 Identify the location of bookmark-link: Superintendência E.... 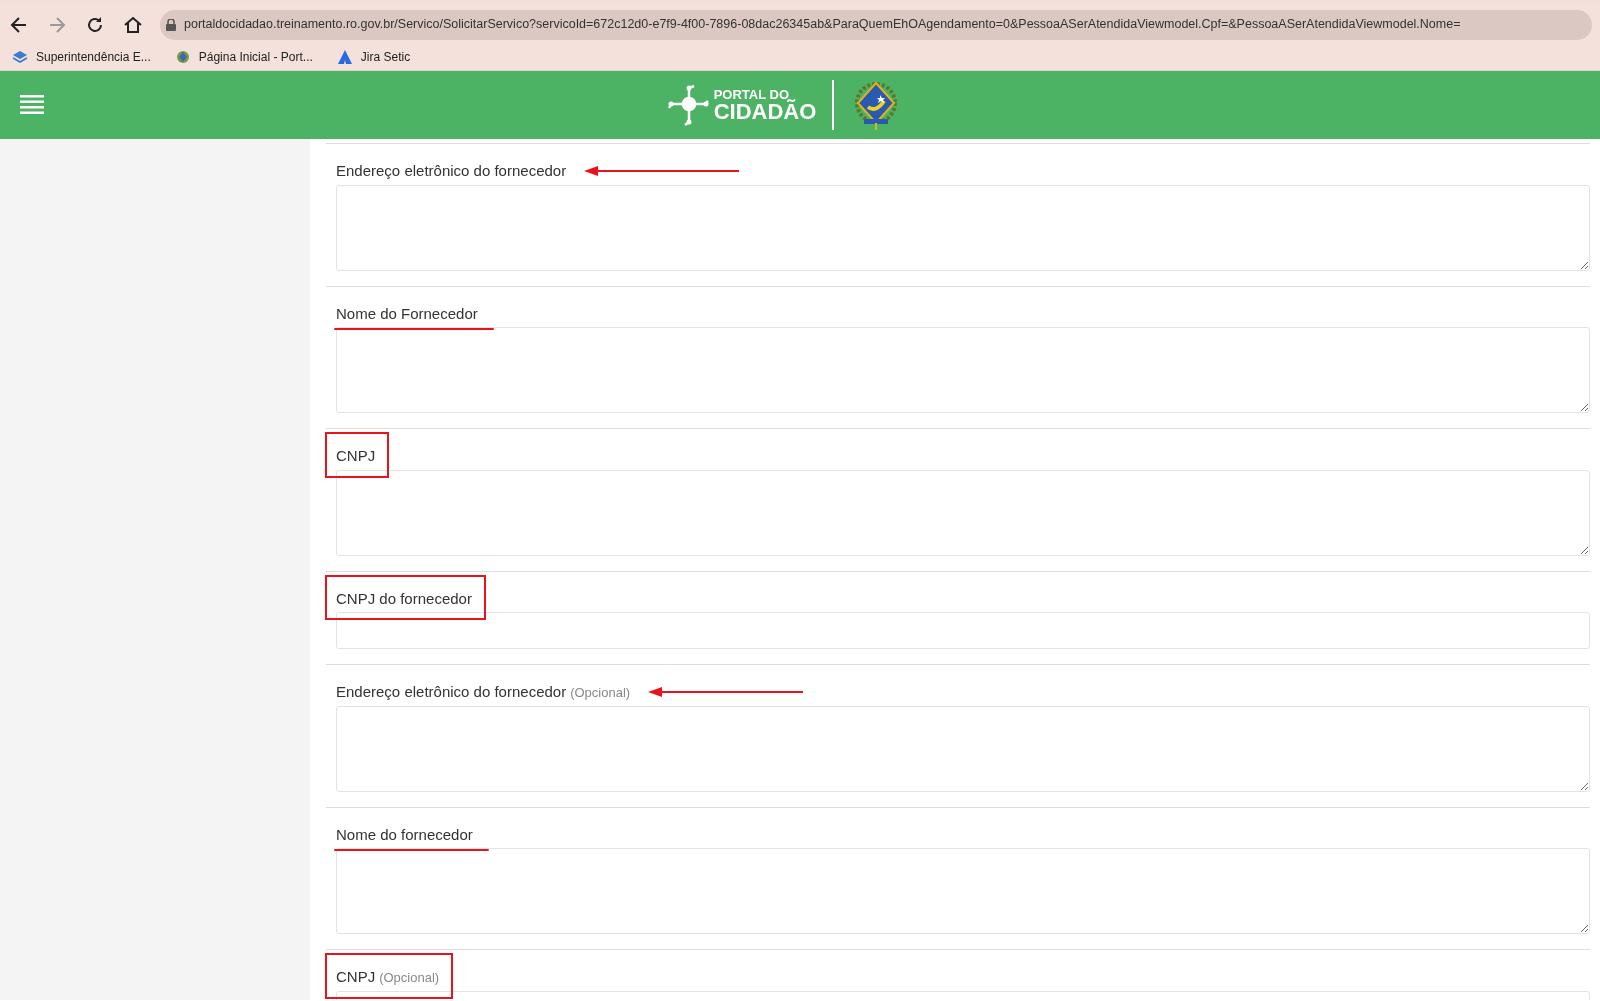
(93, 57).